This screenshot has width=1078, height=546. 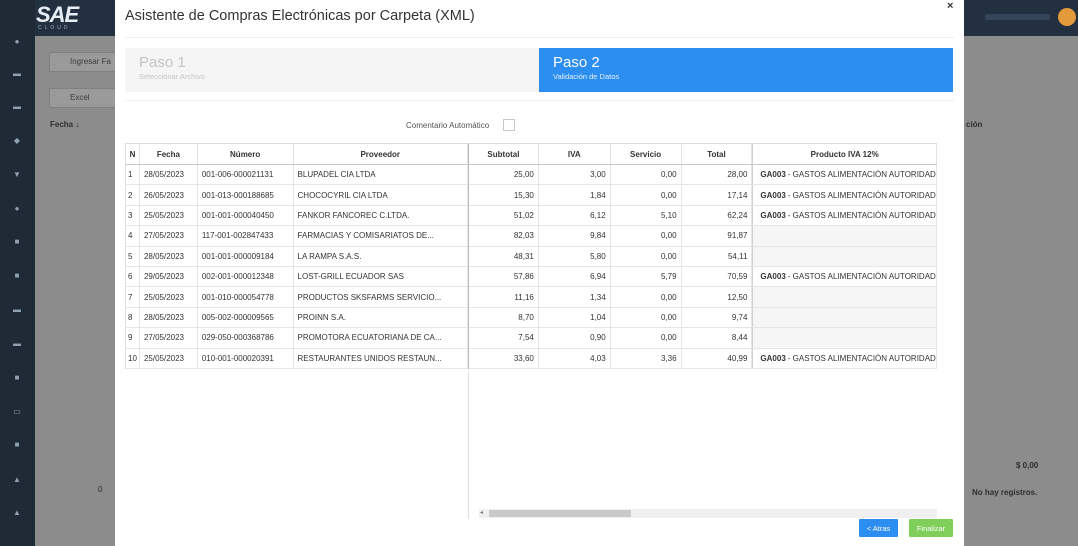 I want to click on divider, so click(x=539, y=100).